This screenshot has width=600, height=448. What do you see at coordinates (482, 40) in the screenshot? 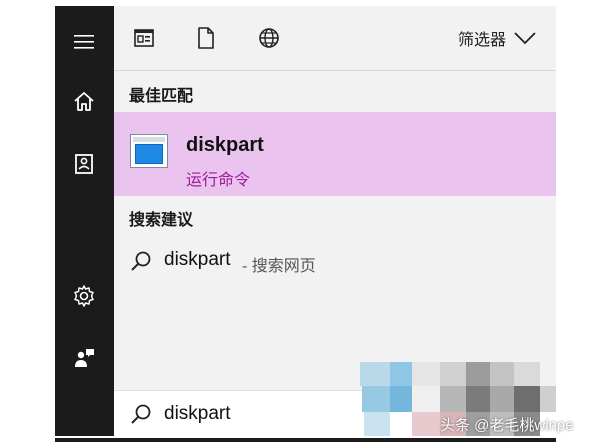
I see `filter-label: 筛选器` at bounding box center [482, 40].